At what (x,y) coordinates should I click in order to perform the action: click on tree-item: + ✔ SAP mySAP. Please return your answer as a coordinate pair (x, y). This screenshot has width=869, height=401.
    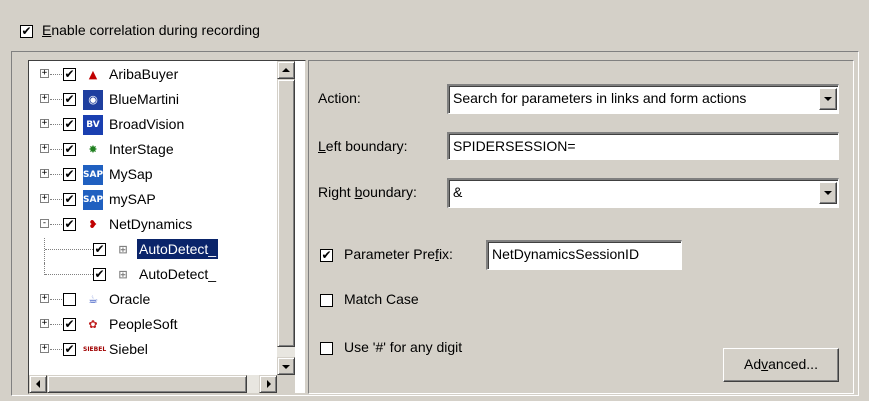
    Looking at the image, I should click on (164, 200).